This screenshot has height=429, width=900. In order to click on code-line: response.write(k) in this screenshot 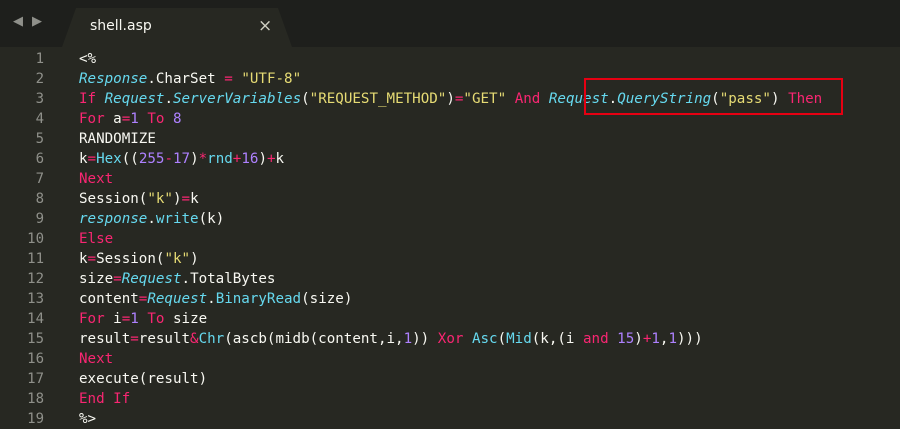, I will do `click(151, 219)`.